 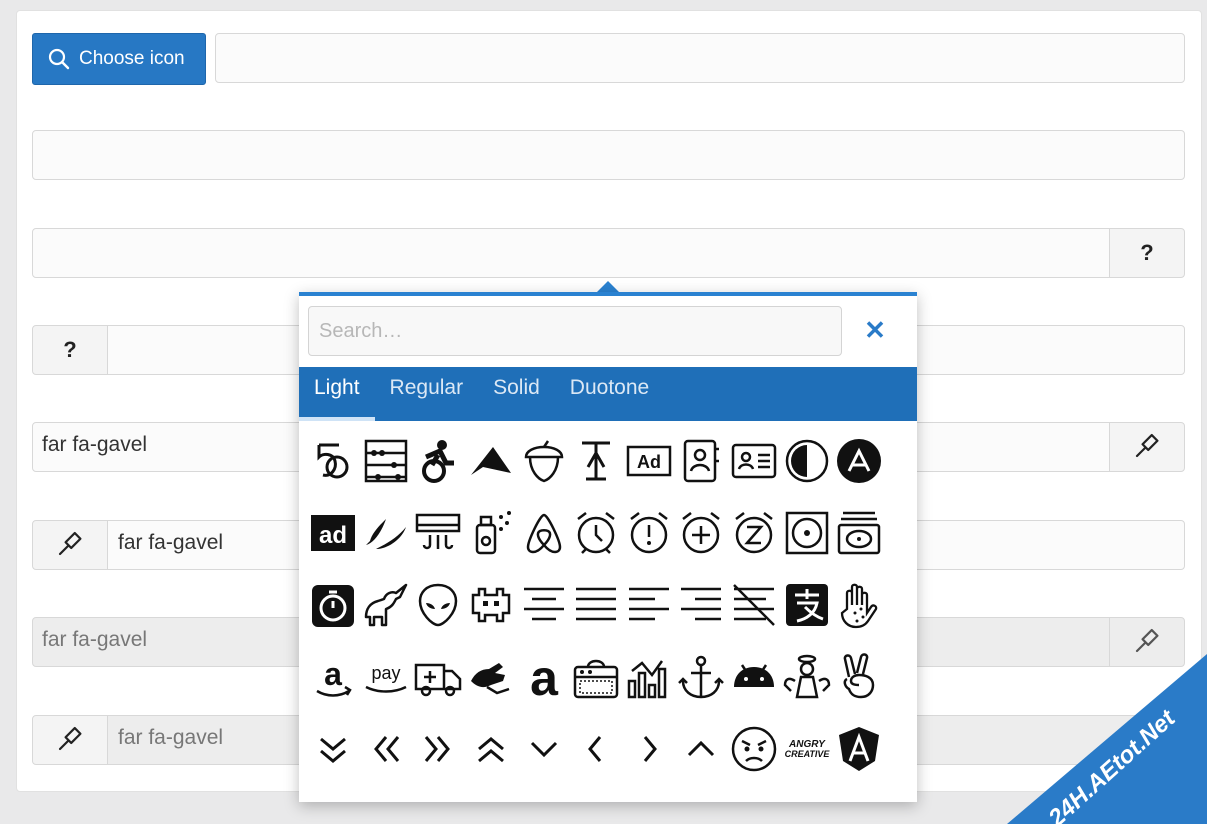 I want to click on svg-text: ad, so click(x=333, y=535).